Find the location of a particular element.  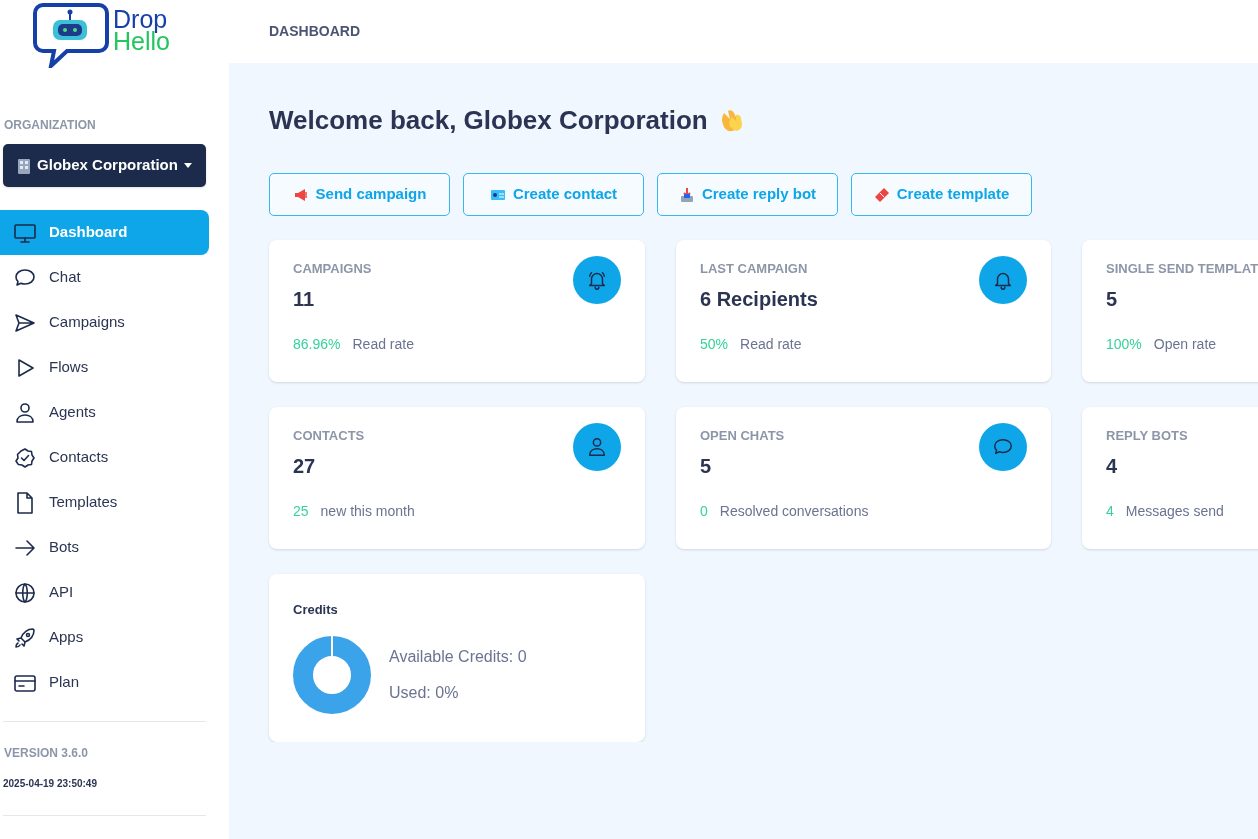

stat-value: 6 Recipients is located at coordinates (759, 299).